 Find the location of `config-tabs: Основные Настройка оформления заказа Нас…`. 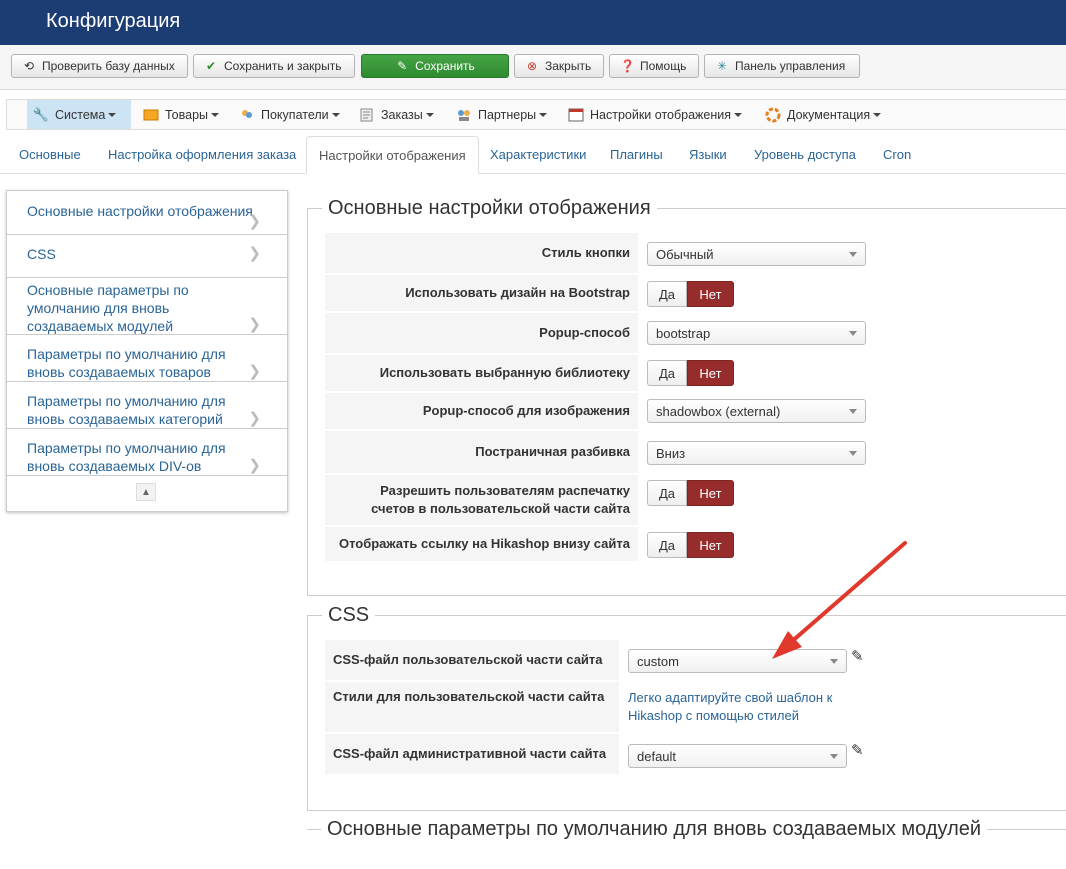

config-tabs: Основные Настройка оформления заказа Нас… is located at coordinates (533, 155).